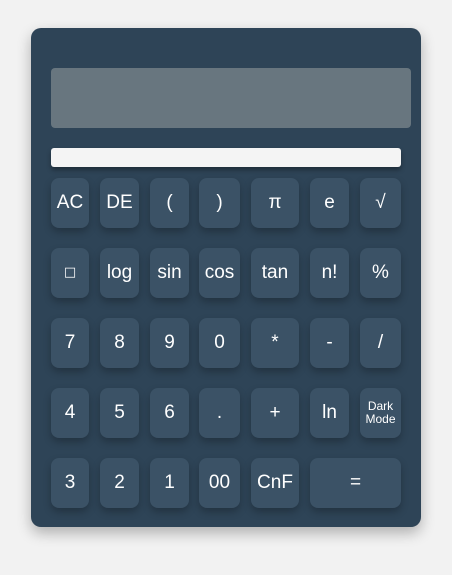 This screenshot has height=575, width=452. What do you see at coordinates (275, 413) in the screenshot?
I see `add-button: +` at bounding box center [275, 413].